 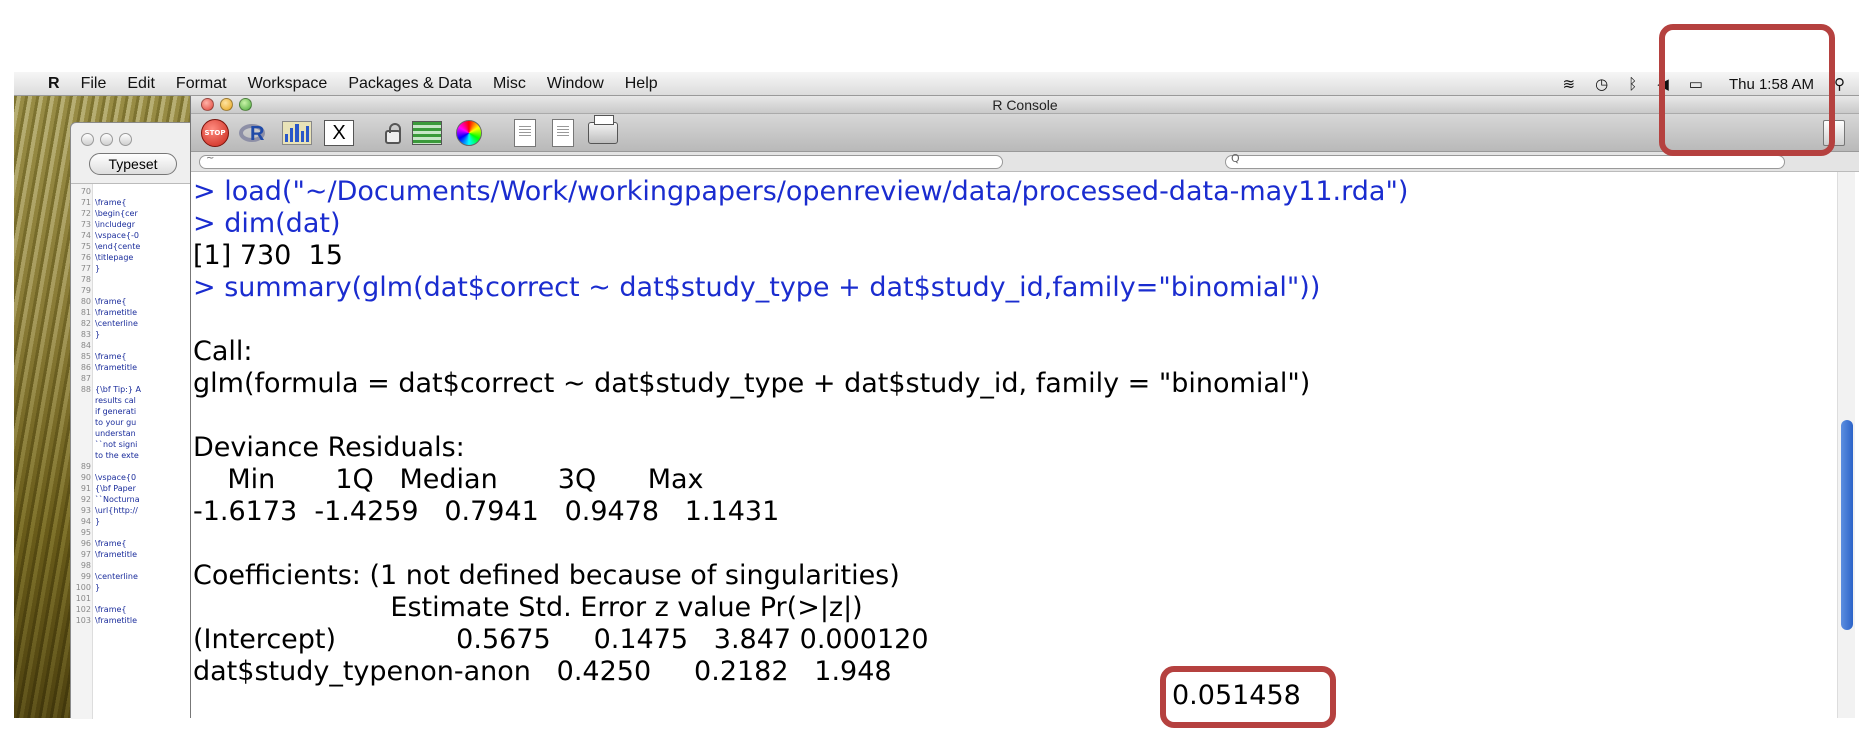 What do you see at coordinates (85, 477) in the screenshot?
I see `editor-line-number: 90` at bounding box center [85, 477].